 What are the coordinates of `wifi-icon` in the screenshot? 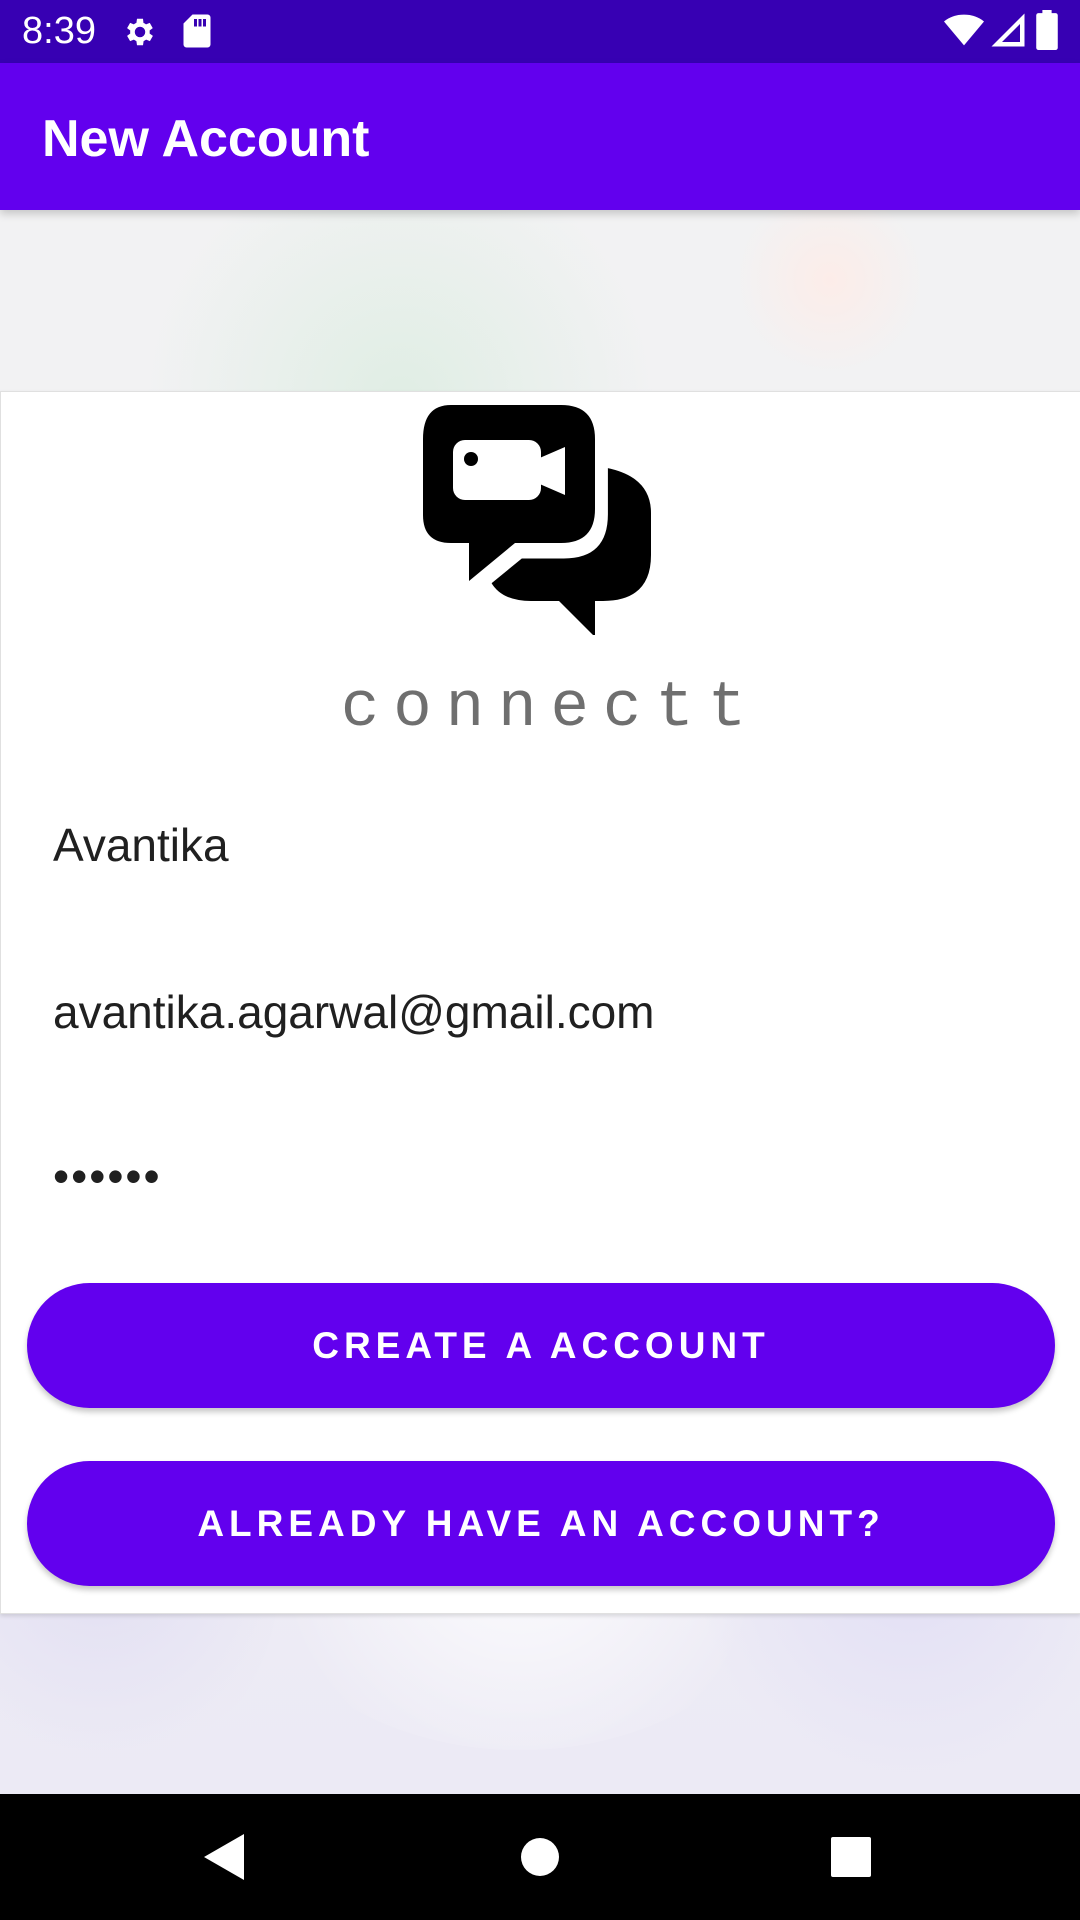 It's located at (964, 32).